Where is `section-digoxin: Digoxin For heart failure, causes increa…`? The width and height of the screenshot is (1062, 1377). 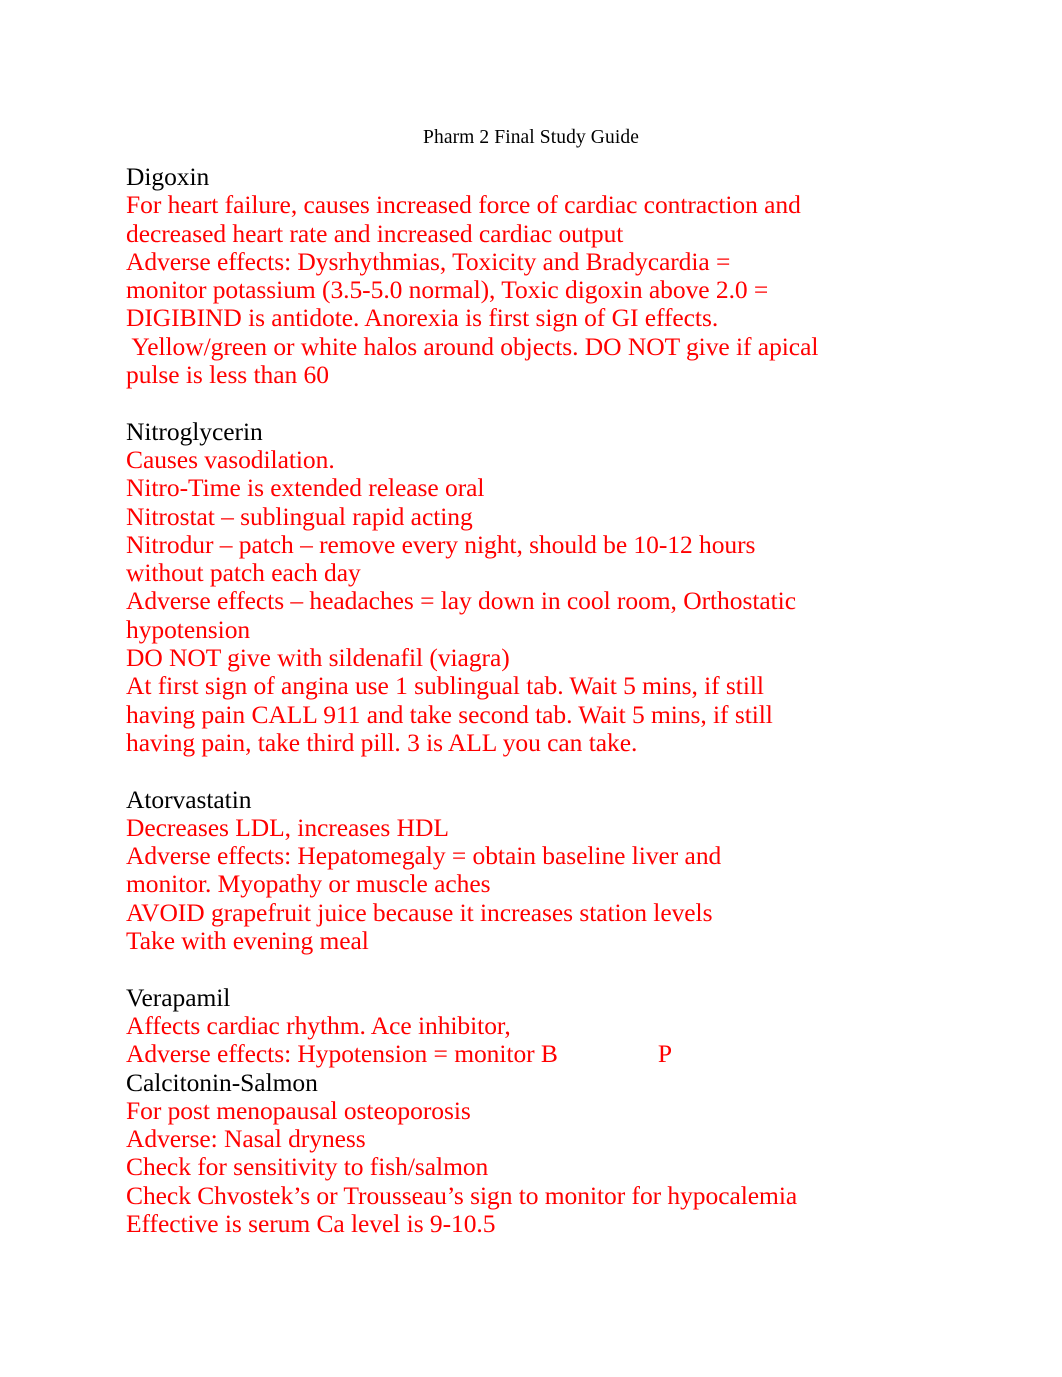 section-digoxin: Digoxin For heart failure, causes increa… is located at coordinates (521, 276).